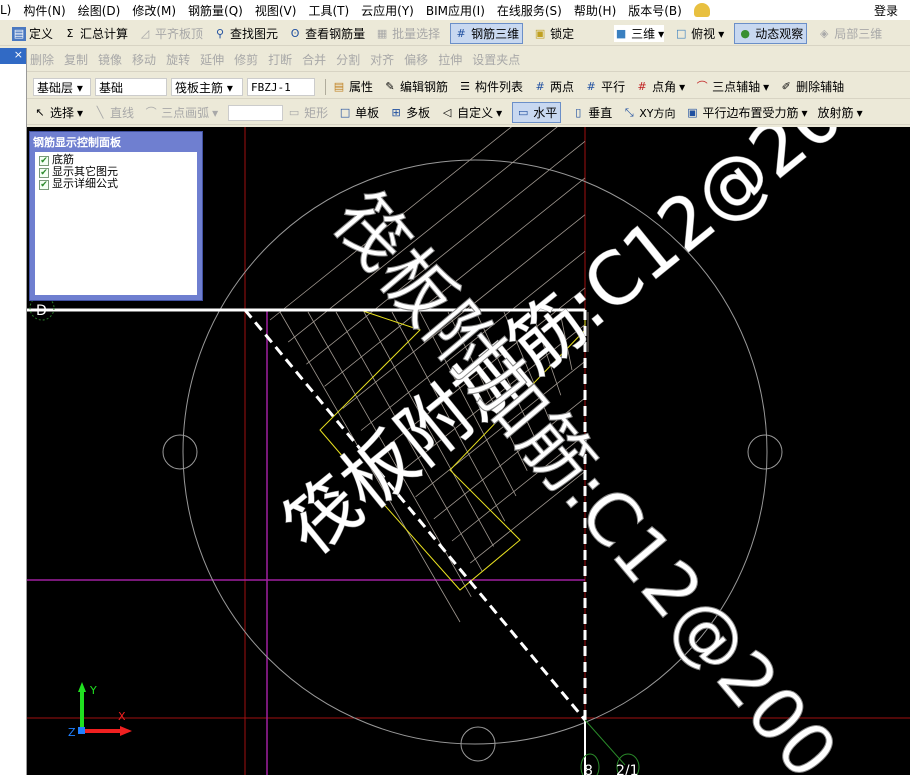 This screenshot has width=910, height=775. Describe the element at coordinates (537, 112) in the screenshot. I see `horizontal-button: ▭ 水平` at that location.